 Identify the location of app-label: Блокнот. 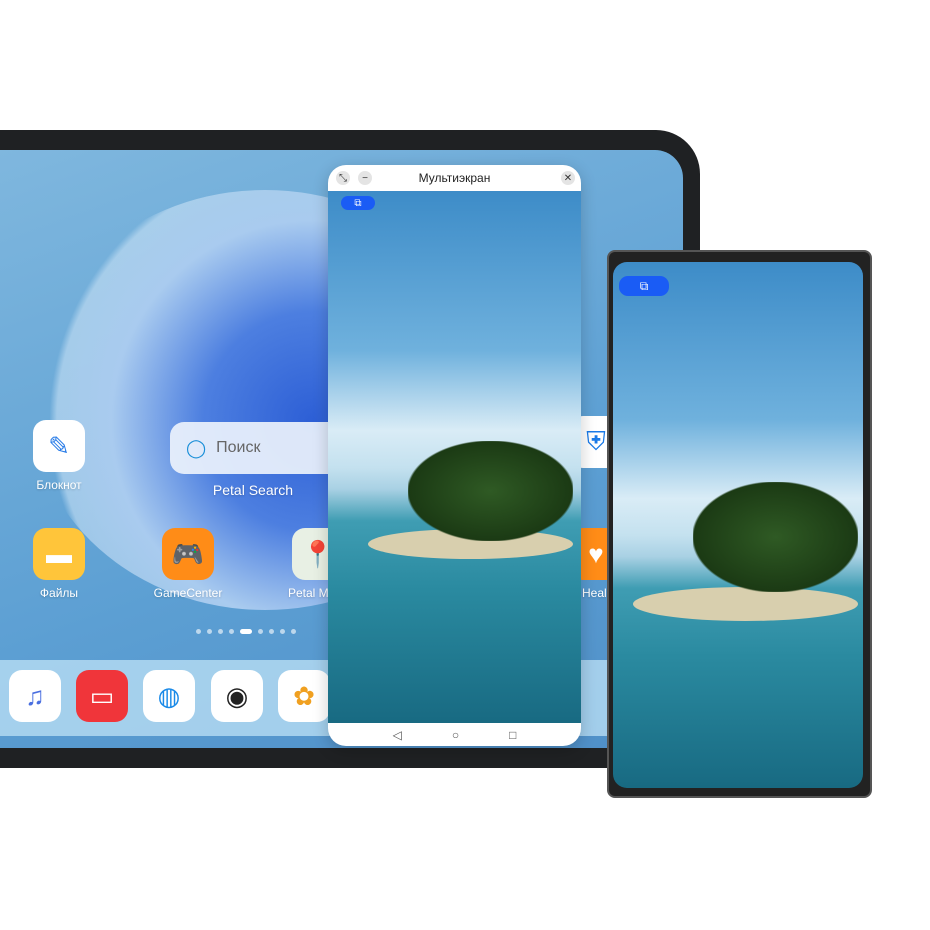
(59, 485).